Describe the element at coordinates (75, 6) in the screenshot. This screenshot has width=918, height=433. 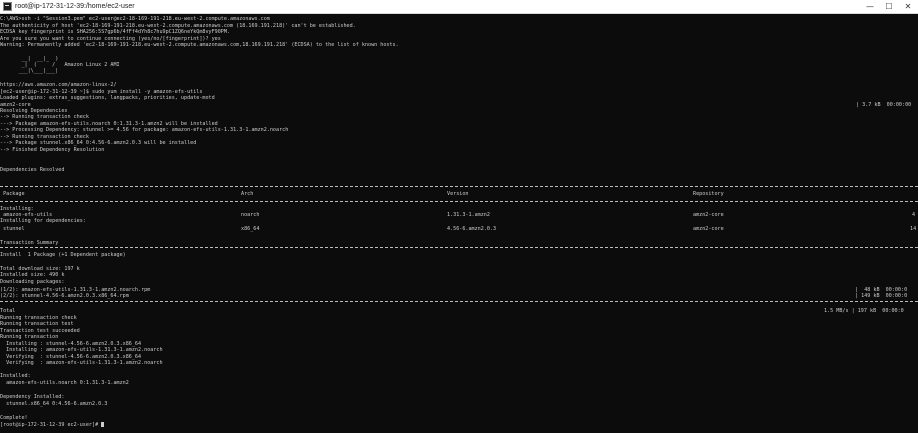
I see `window-title: root@ip-172-31-12-39:/home/ec2-user` at that location.